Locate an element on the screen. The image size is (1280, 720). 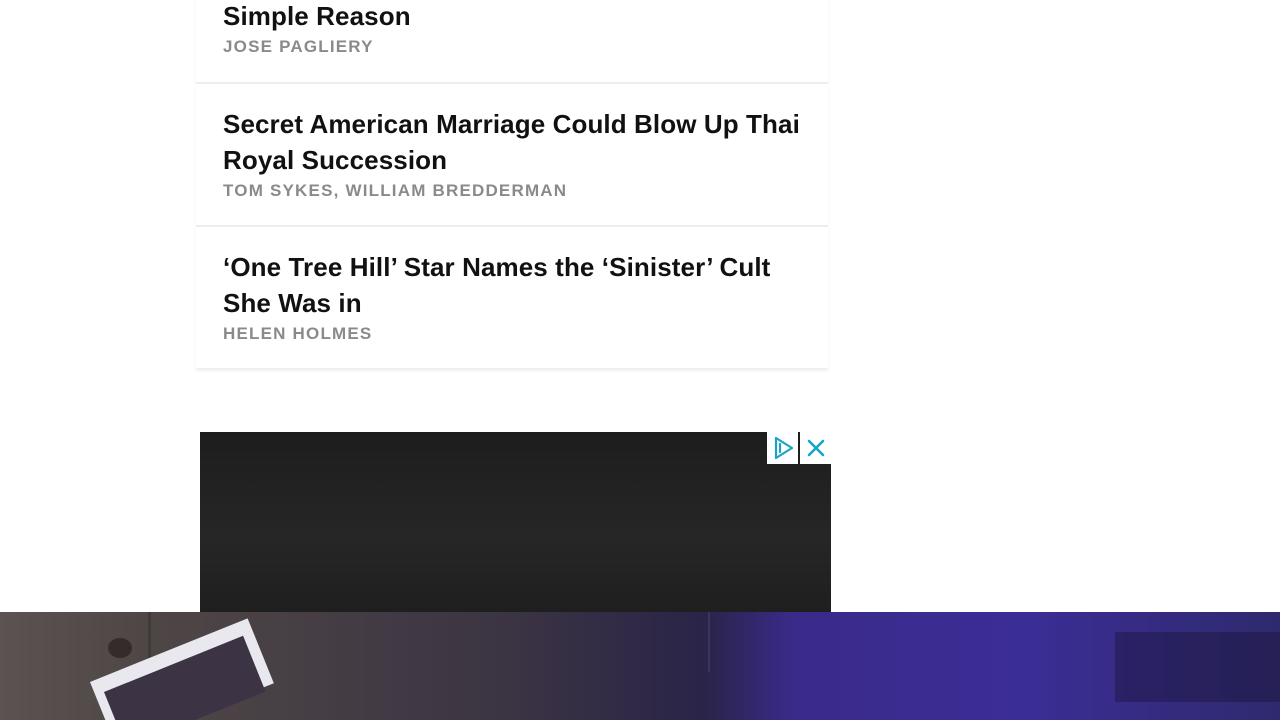
wood-knot is located at coordinates (120, 648).